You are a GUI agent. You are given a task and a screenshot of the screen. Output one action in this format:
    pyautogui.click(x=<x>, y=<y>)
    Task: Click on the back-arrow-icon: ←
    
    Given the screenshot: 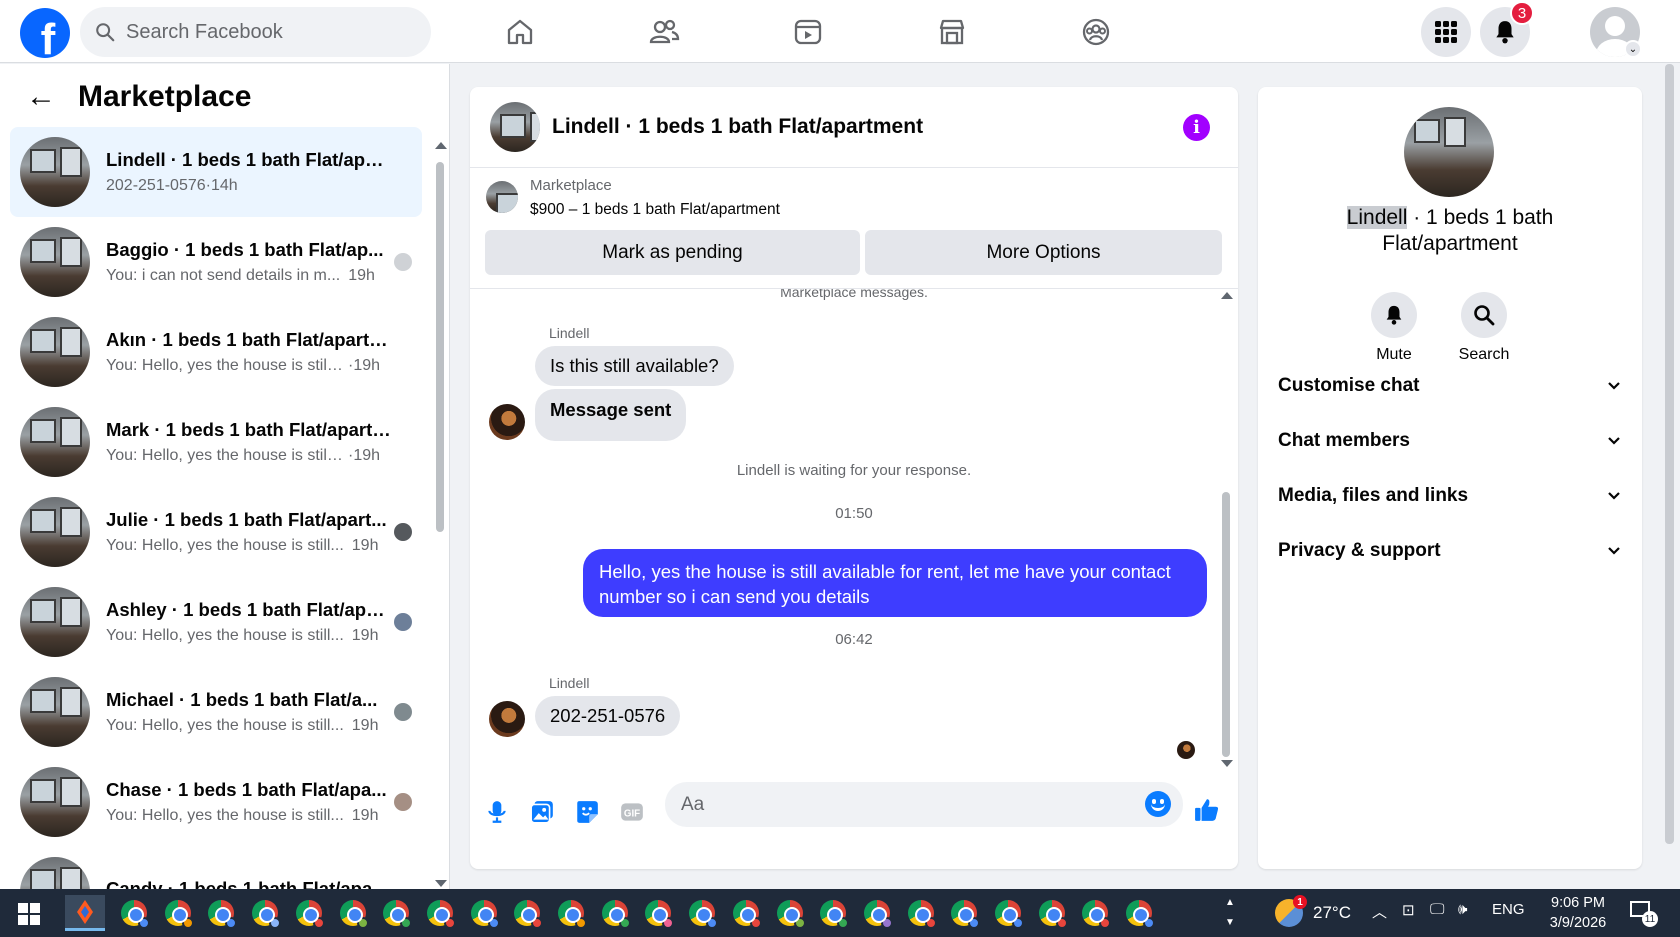 What is the action you would take?
    pyautogui.click(x=41, y=97)
    